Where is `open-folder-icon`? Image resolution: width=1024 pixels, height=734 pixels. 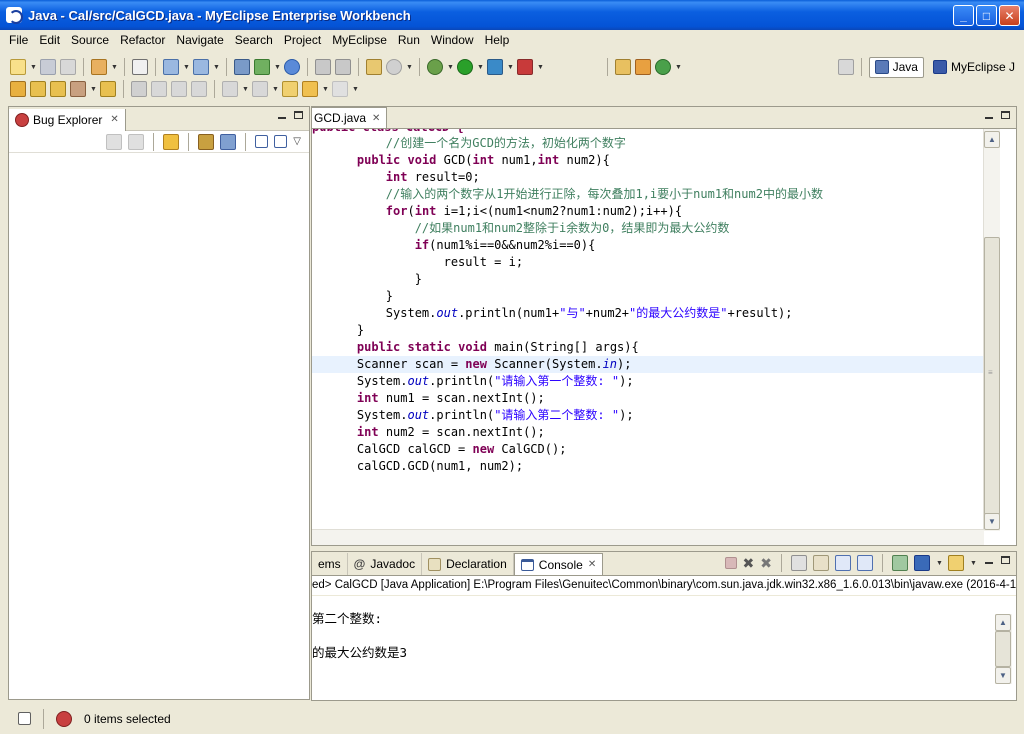
open-folder-icon is located at coordinates (38, 89).